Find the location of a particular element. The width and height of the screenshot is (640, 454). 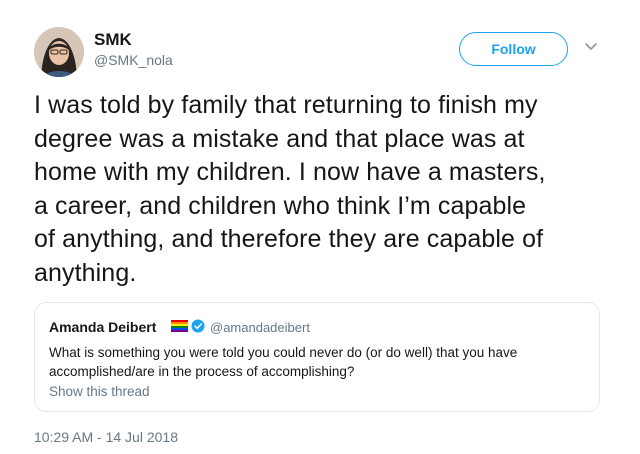

avatar is located at coordinates (59, 52).